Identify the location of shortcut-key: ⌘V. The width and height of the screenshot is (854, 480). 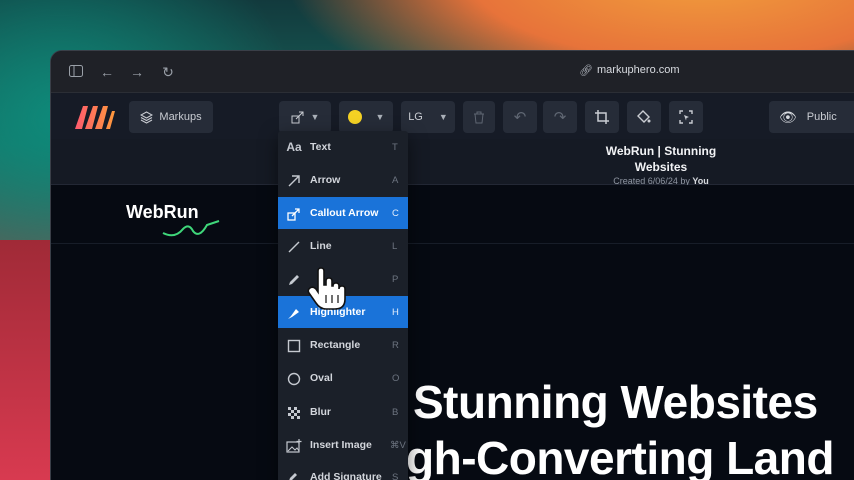
(398, 445).